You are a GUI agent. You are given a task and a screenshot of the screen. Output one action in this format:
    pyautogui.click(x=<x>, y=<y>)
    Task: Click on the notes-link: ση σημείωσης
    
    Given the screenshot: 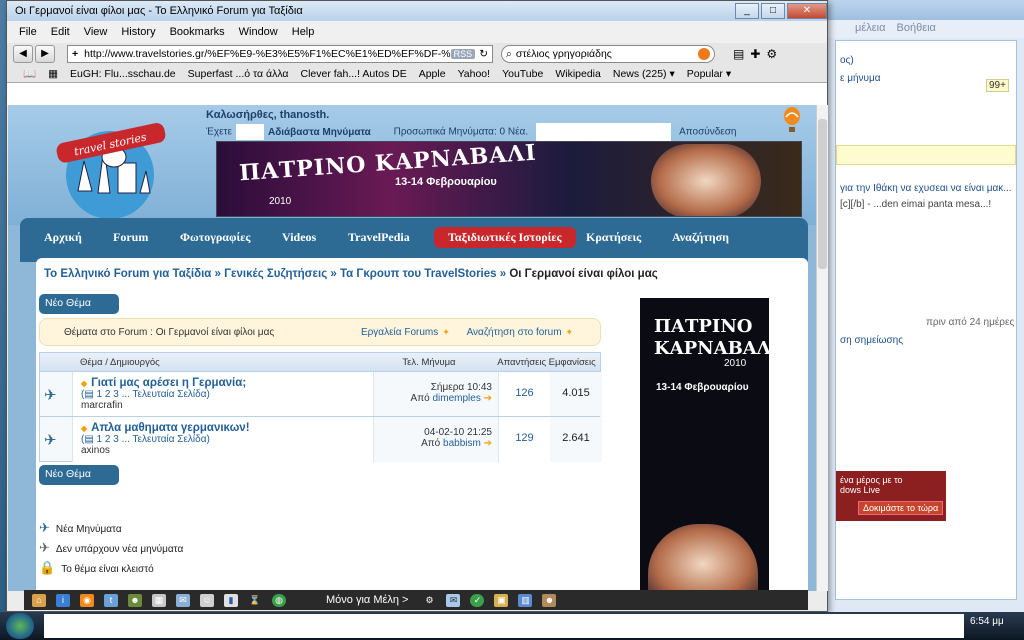 What is the action you would take?
    pyautogui.click(x=871, y=340)
    